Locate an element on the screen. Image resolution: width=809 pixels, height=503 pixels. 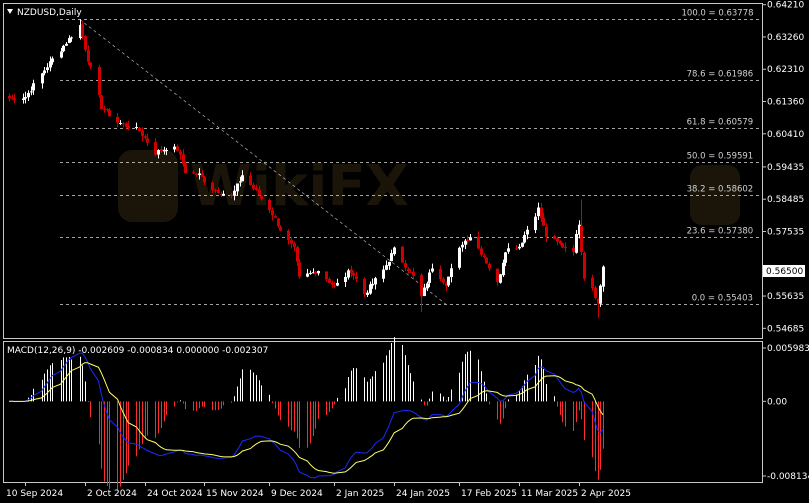
time-axis-label: 2 Oct 2024 is located at coordinates (112, 494).